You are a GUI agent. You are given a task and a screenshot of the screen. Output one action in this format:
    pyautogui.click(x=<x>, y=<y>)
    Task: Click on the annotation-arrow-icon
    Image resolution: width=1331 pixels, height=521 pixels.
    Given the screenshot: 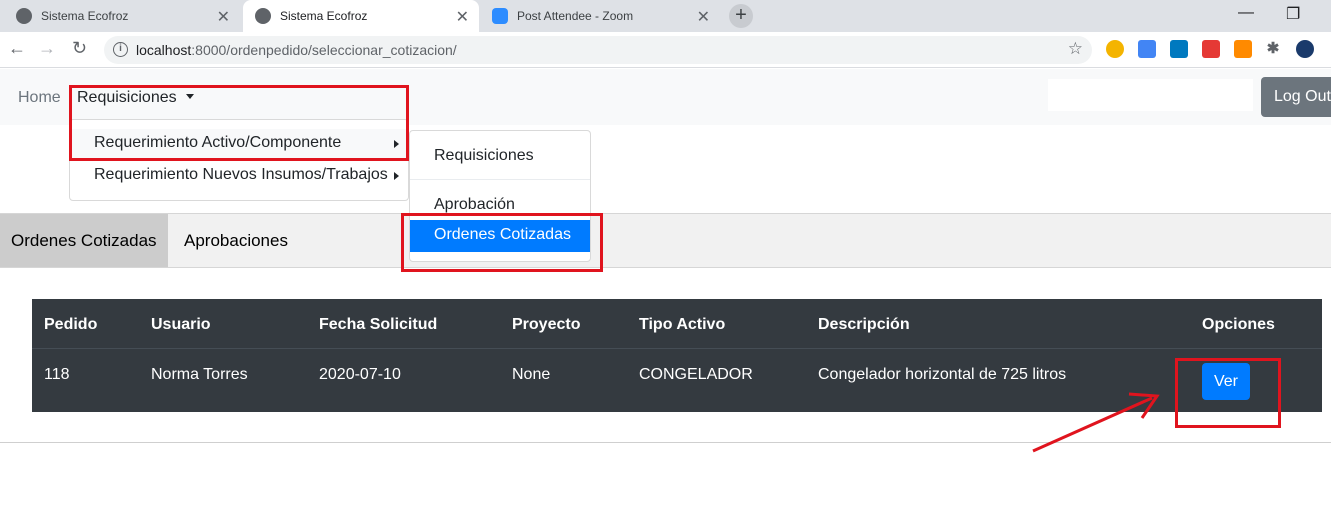 What is the action you would take?
    pyautogui.click(x=1096, y=422)
    